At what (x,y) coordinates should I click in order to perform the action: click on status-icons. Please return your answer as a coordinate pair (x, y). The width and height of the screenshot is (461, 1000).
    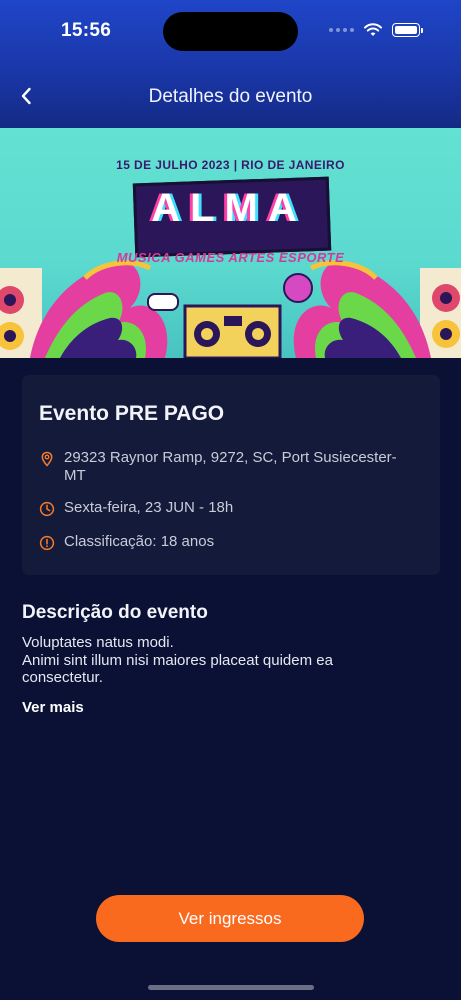
    Looking at the image, I should click on (376, 30).